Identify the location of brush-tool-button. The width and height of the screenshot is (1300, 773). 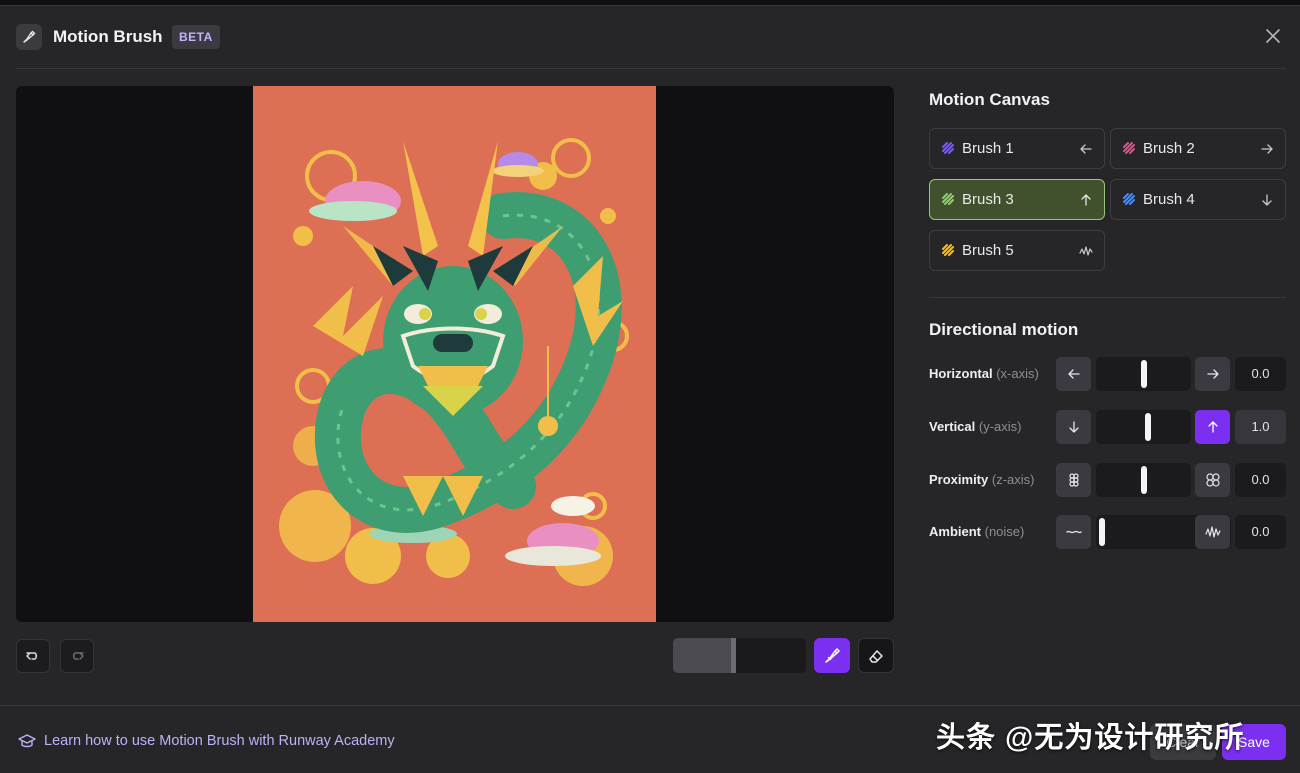
(832, 655).